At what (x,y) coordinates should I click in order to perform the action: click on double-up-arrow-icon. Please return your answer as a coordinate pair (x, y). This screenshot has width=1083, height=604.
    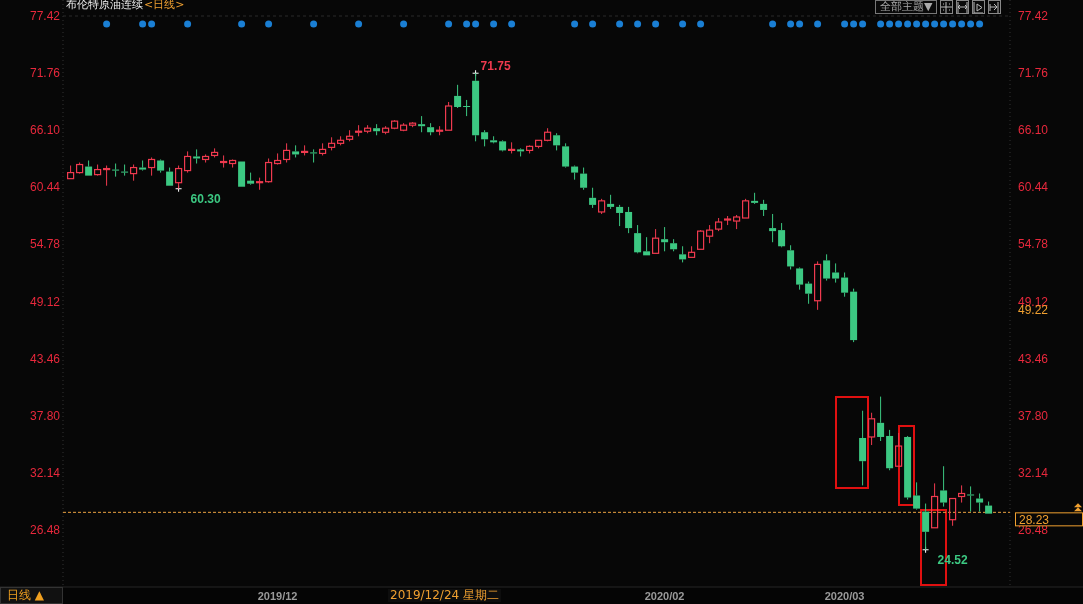
    Looking at the image, I should click on (1078, 507).